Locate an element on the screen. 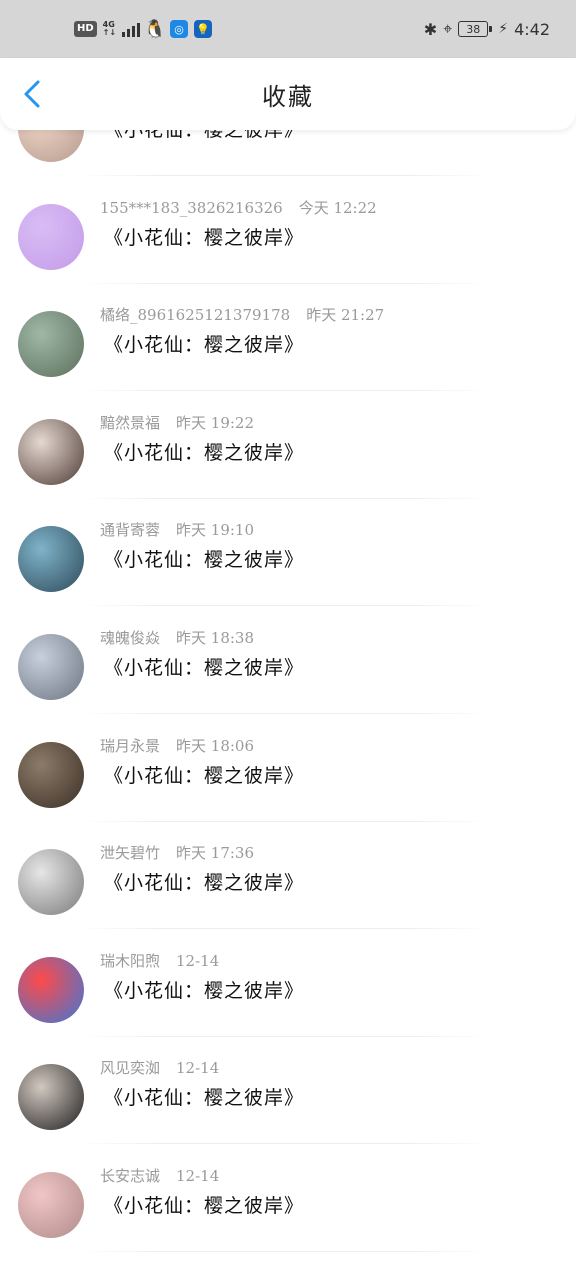  clock: 4:42 is located at coordinates (532, 29).